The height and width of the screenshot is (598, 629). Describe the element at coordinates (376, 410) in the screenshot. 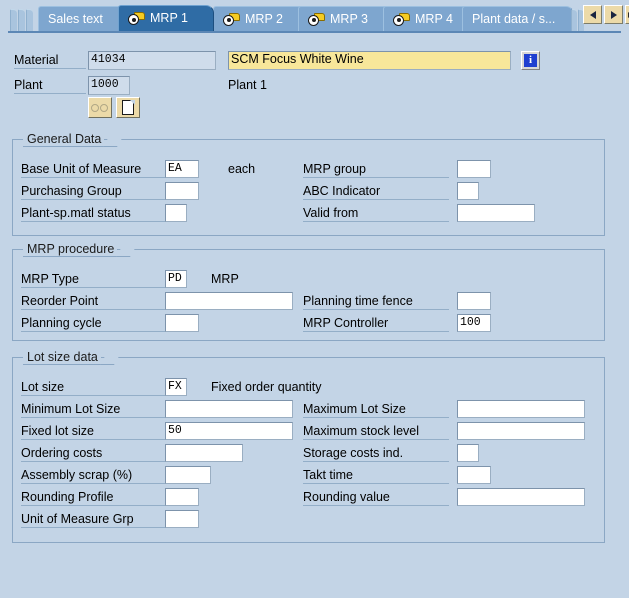

I see `field-label: Maximum Lot Size` at that location.